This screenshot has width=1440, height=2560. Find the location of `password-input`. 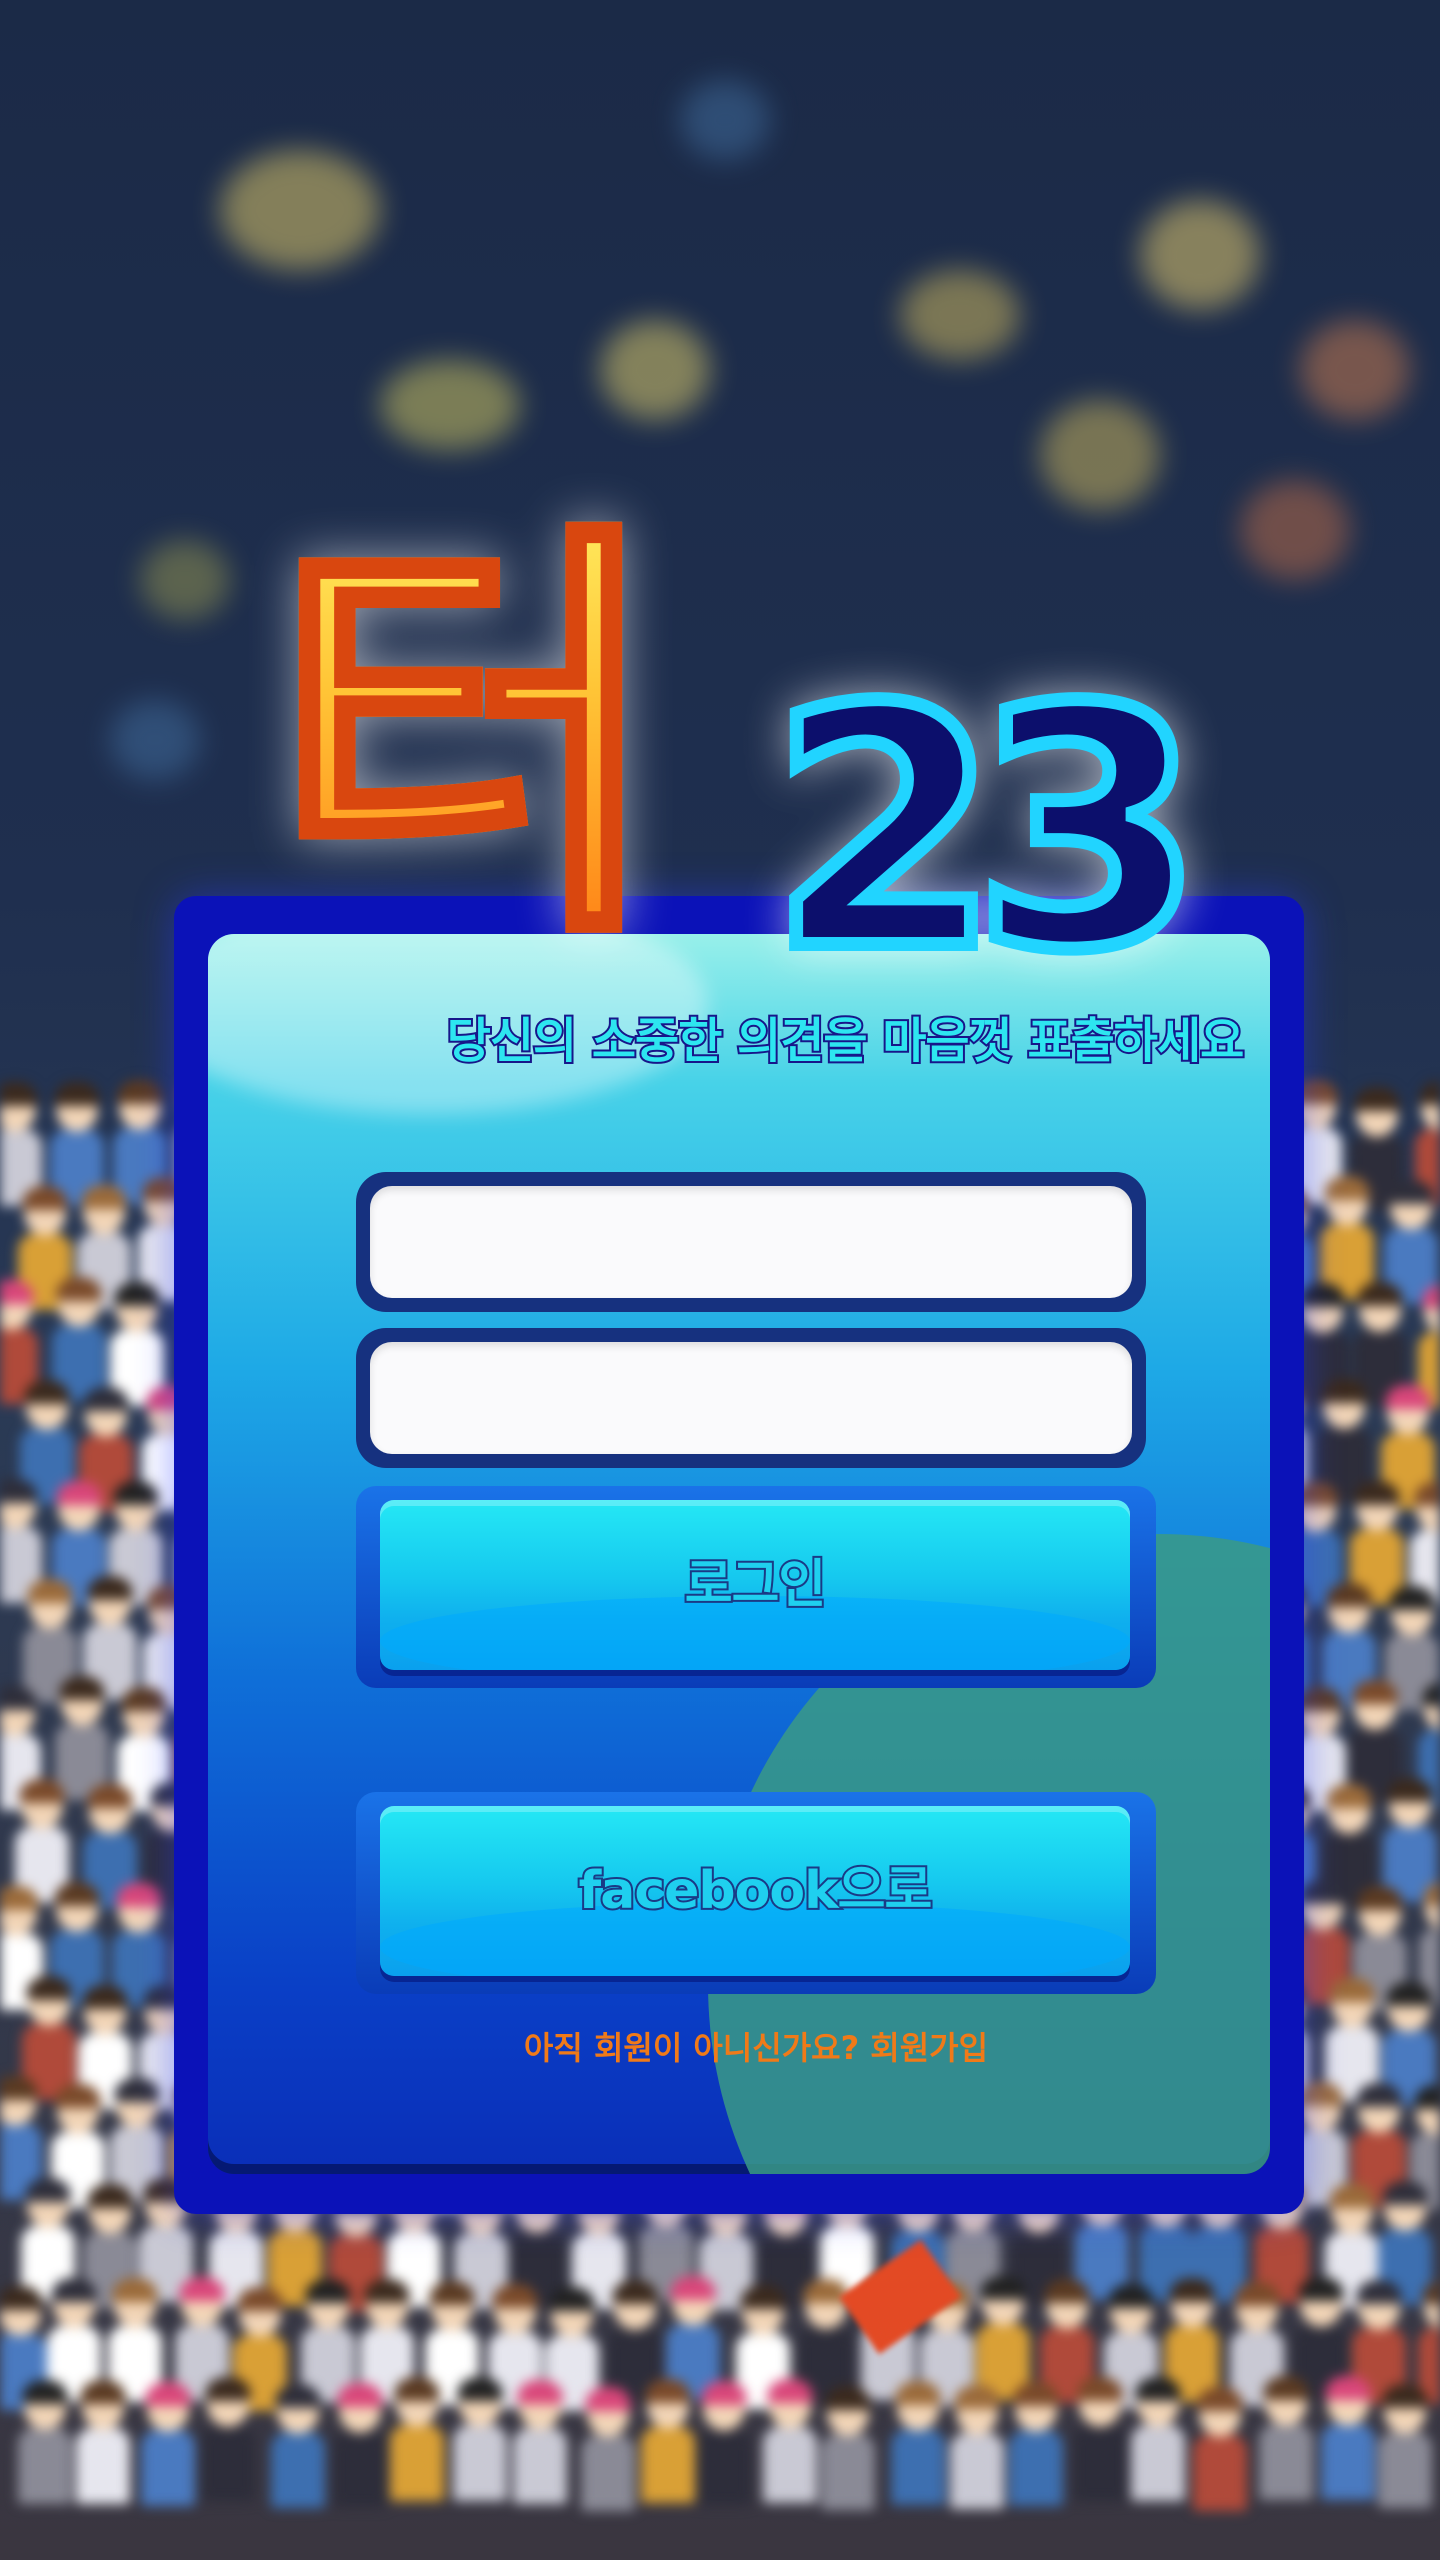

password-input is located at coordinates (751, 1398).